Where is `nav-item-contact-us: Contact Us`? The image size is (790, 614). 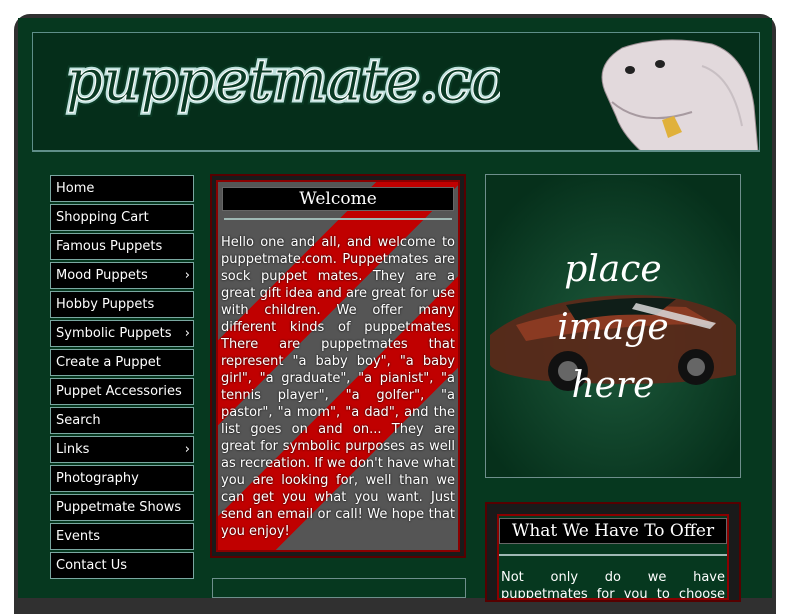
nav-item-contact-us: Contact Us is located at coordinates (122, 565).